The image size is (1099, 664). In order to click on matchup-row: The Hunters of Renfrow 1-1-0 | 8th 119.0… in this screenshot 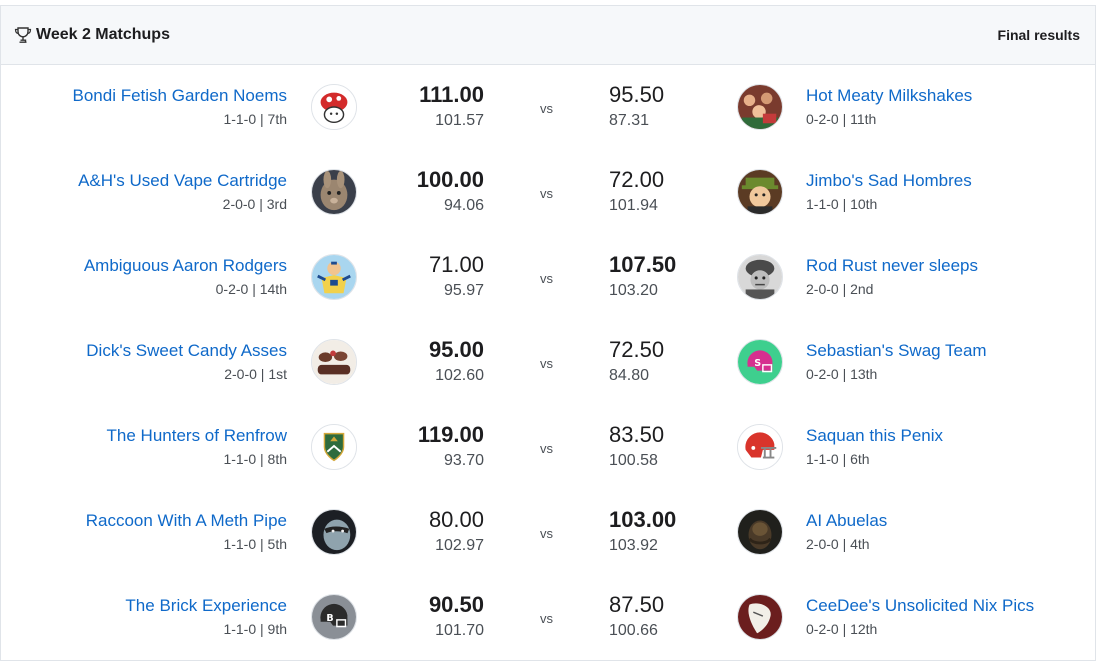, I will do `click(548, 447)`.